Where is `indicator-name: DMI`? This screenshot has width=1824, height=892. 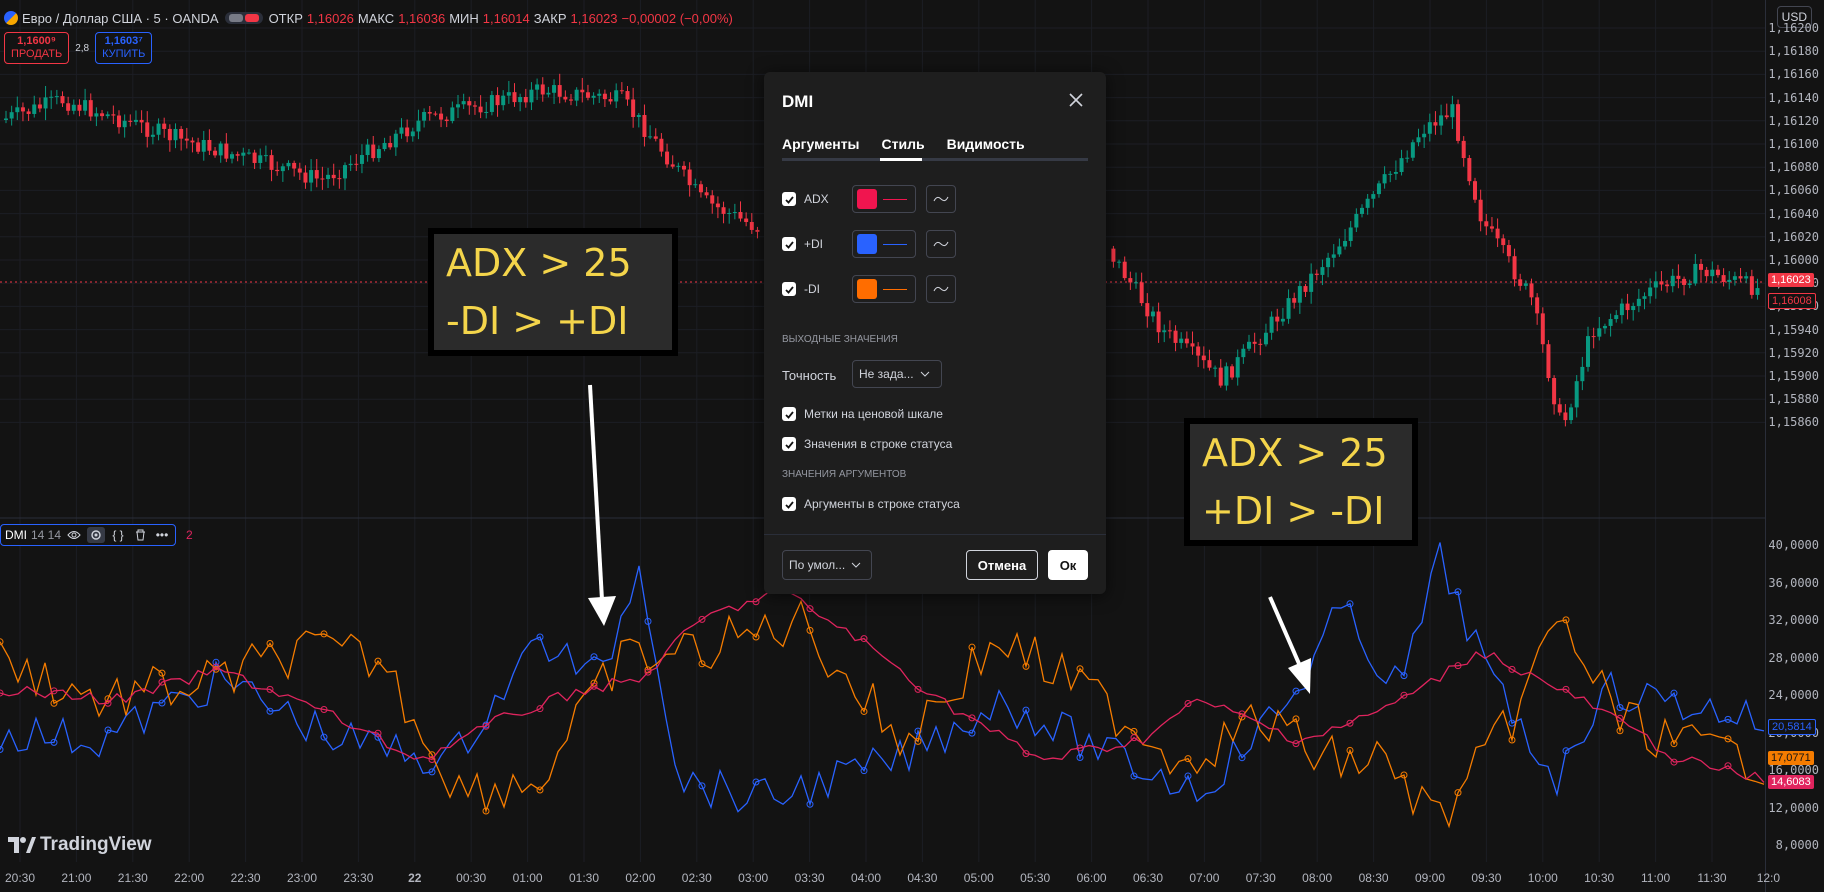
indicator-name: DMI is located at coordinates (16, 535).